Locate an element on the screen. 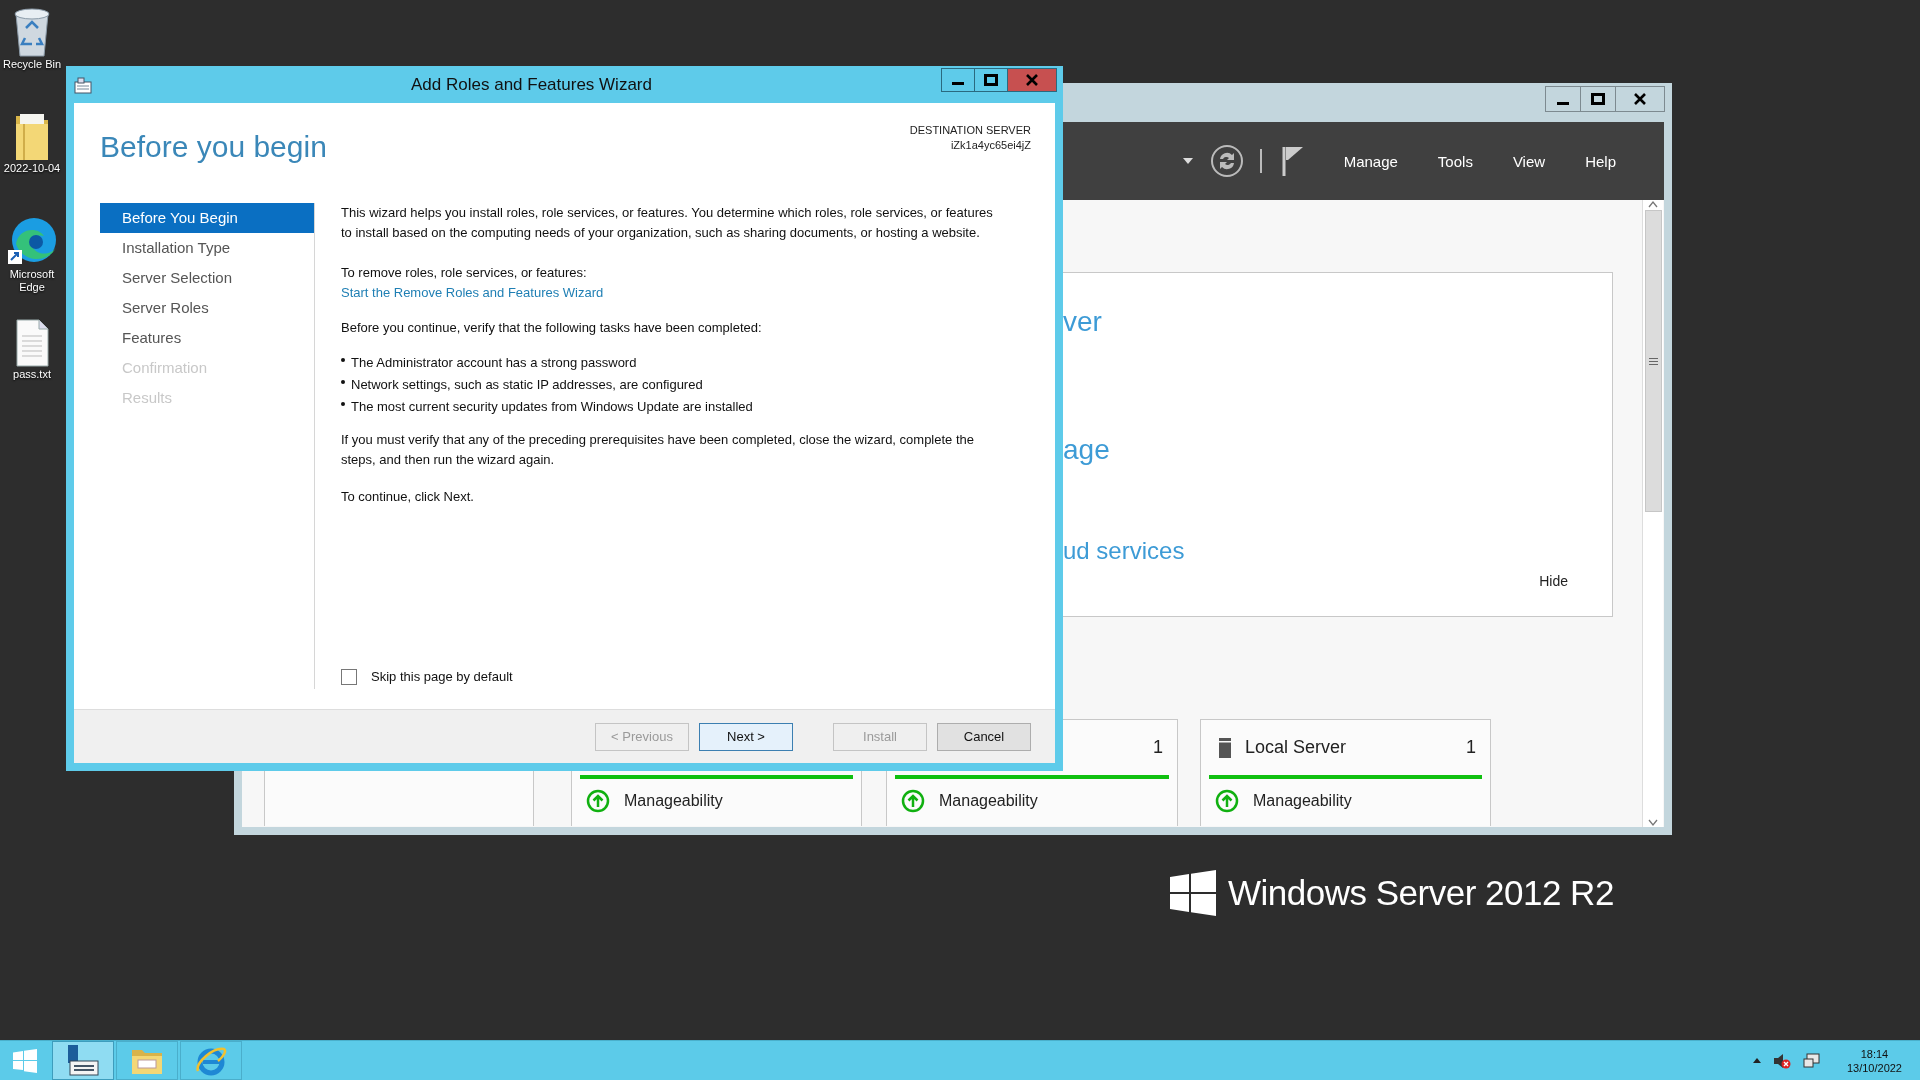 The width and height of the screenshot is (1920, 1080). flag-icon is located at coordinates (1292, 161).